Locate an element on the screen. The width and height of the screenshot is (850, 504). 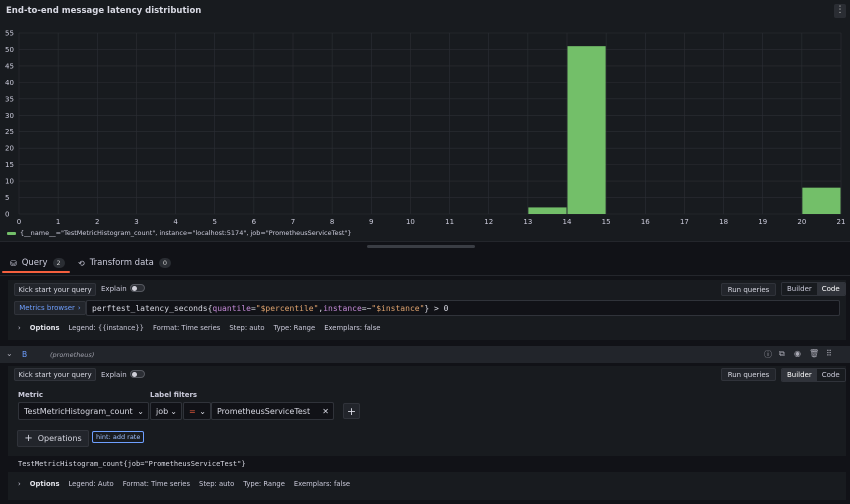
x-tick-label: 17 is located at coordinates (684, 222).